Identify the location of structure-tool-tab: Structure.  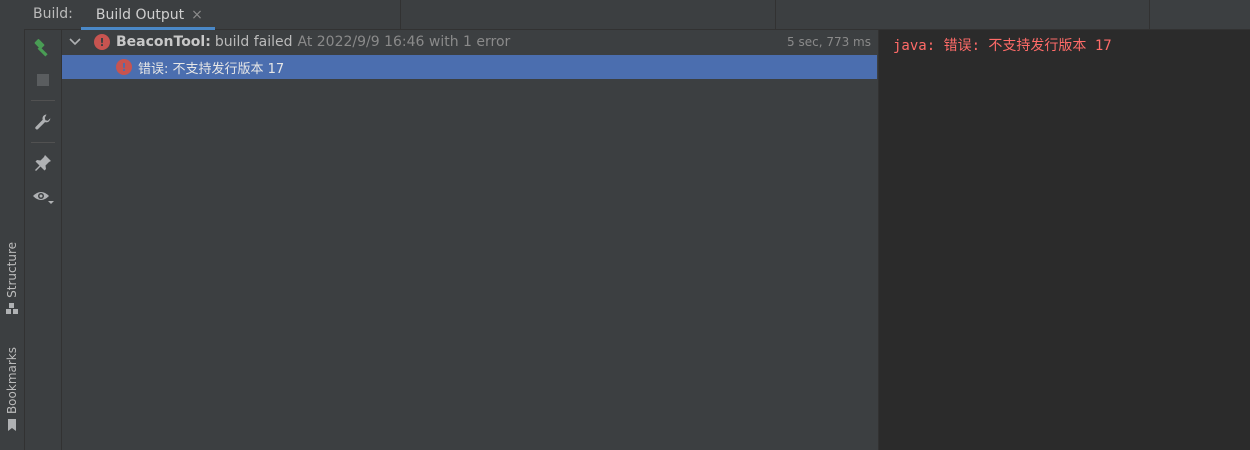
(12, 279).